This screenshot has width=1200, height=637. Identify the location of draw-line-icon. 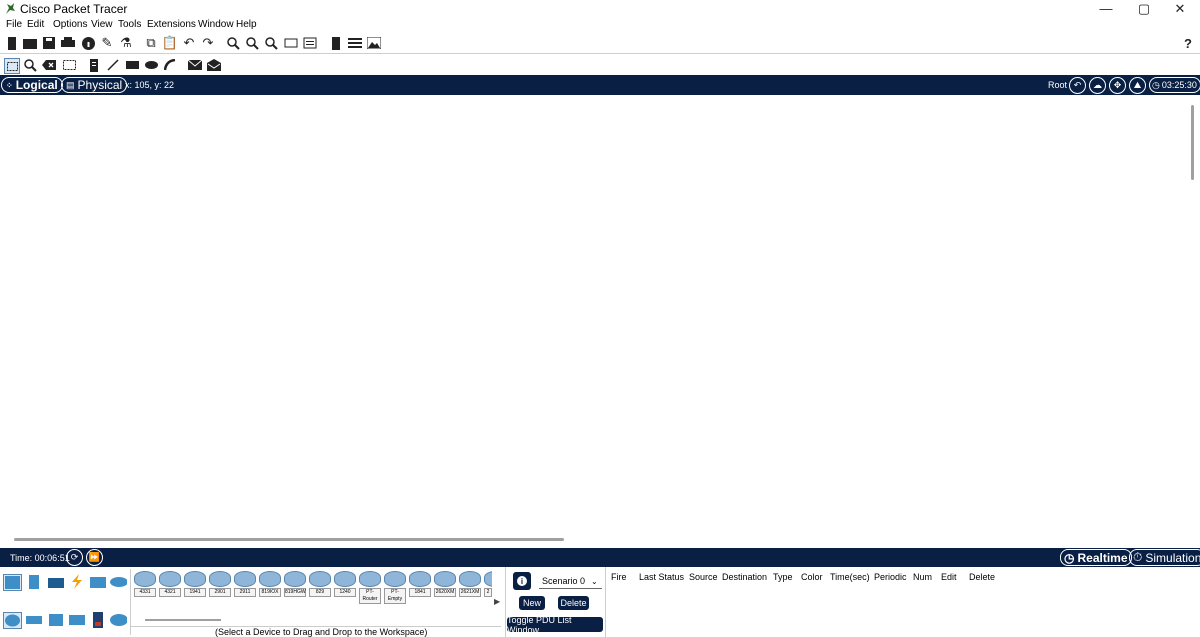
(113, 65).